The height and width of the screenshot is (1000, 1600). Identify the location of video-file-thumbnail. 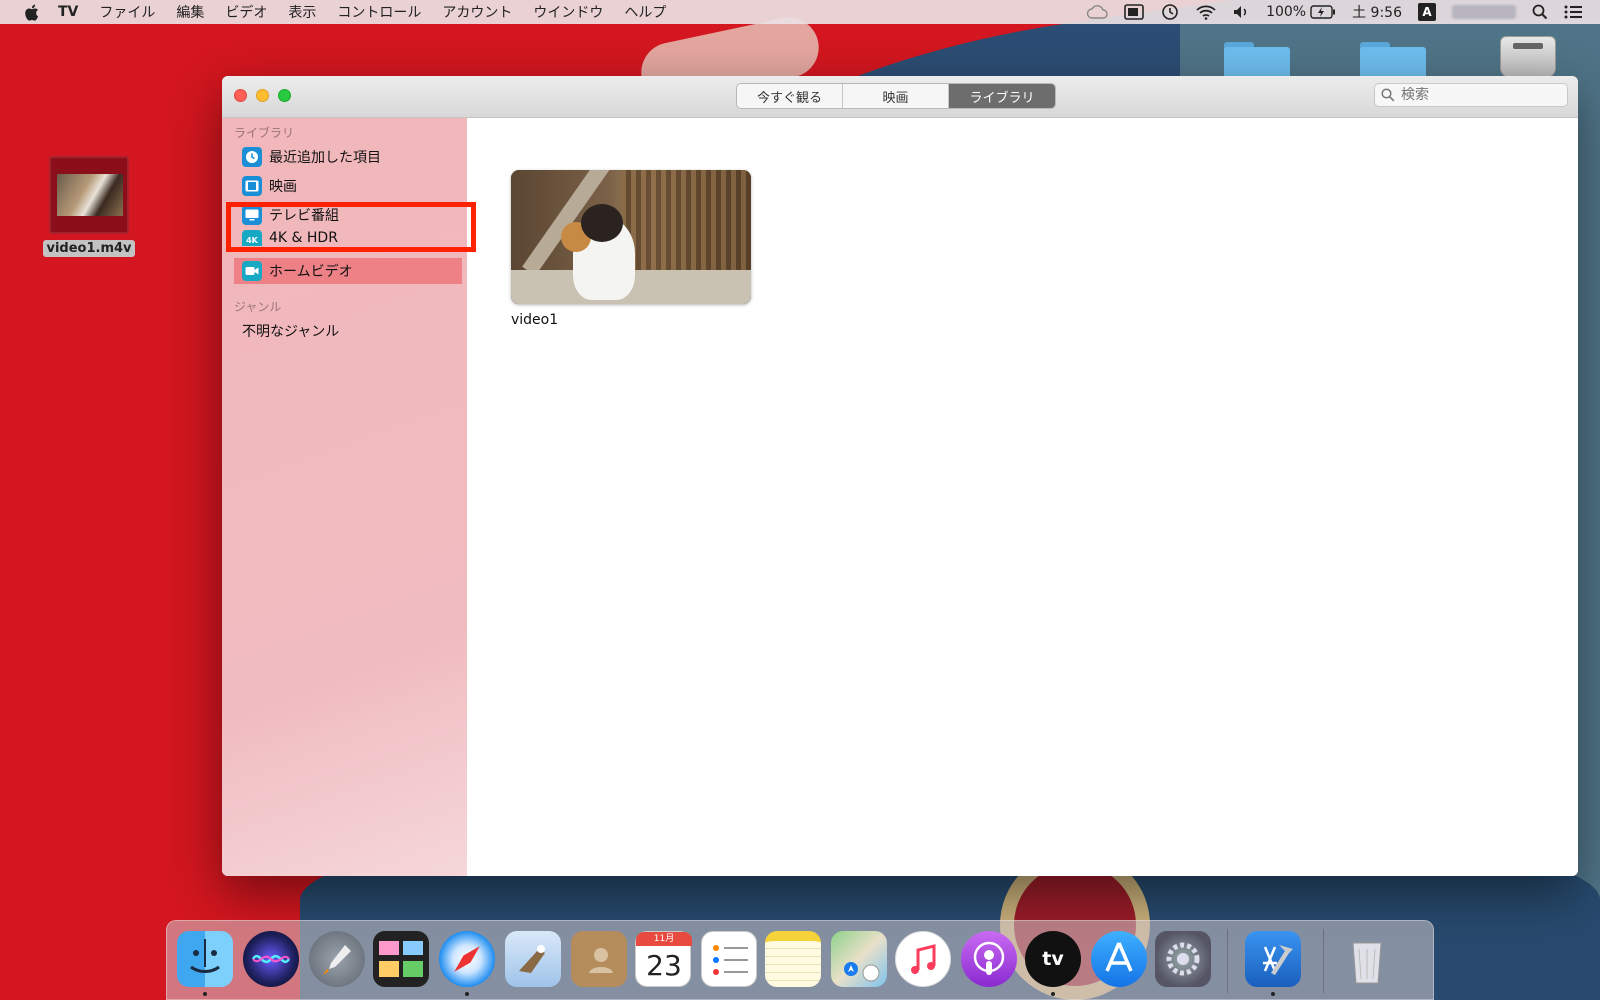
(89, 195).